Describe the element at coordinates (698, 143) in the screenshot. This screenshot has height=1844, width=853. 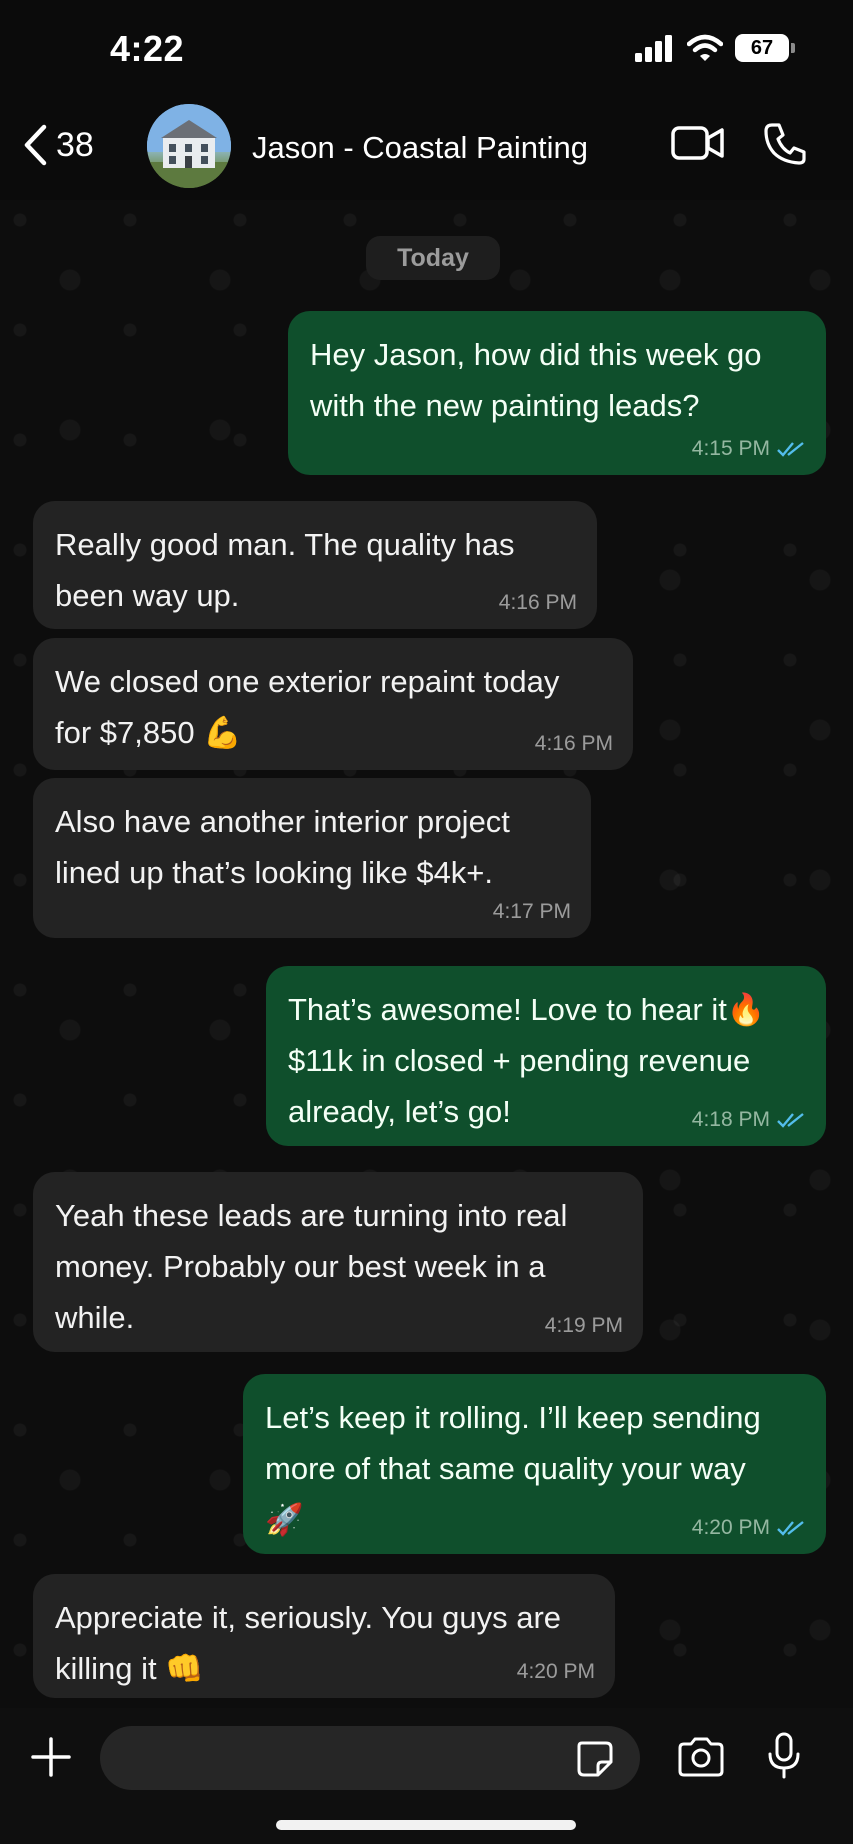
I see `video-call-icon` at that location.